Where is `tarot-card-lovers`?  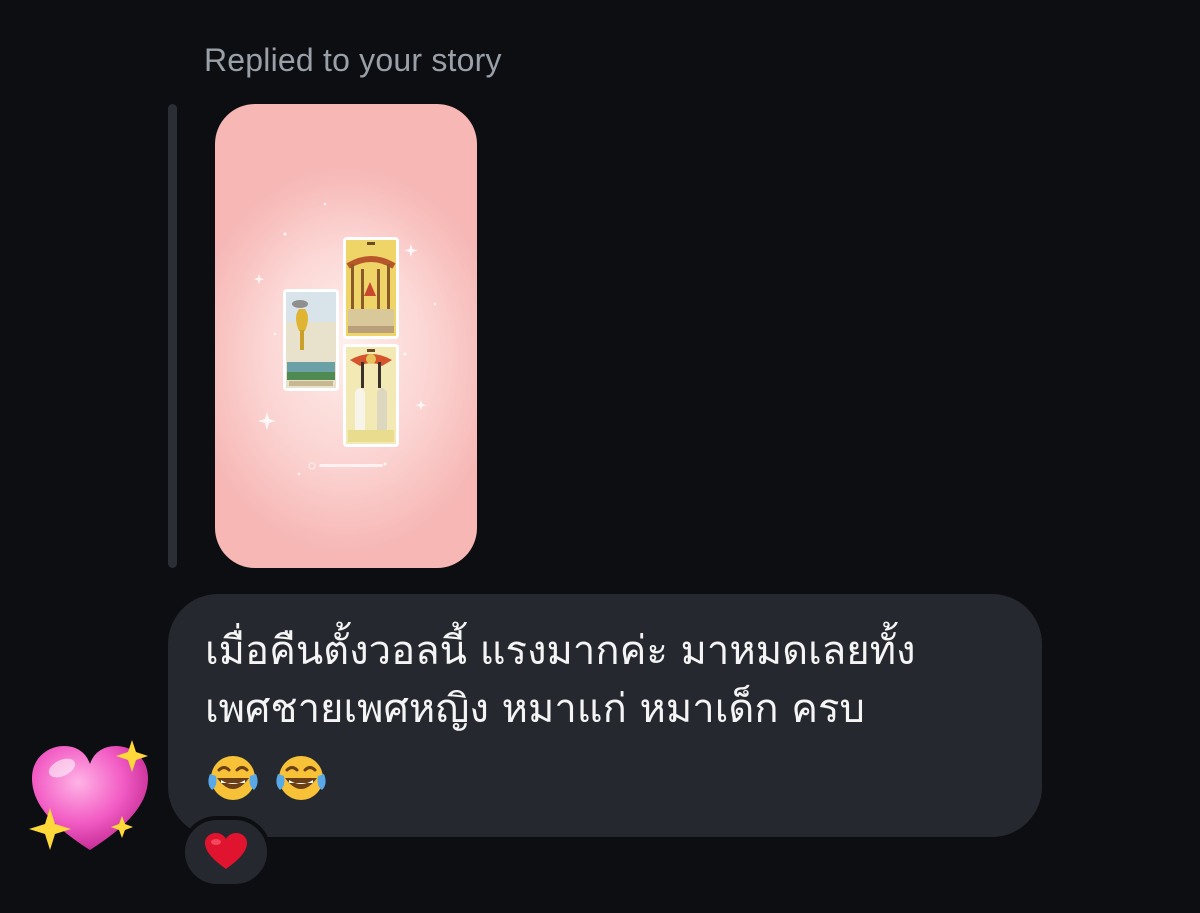
tarot-card-lovers is located at coordinates (371, 395).